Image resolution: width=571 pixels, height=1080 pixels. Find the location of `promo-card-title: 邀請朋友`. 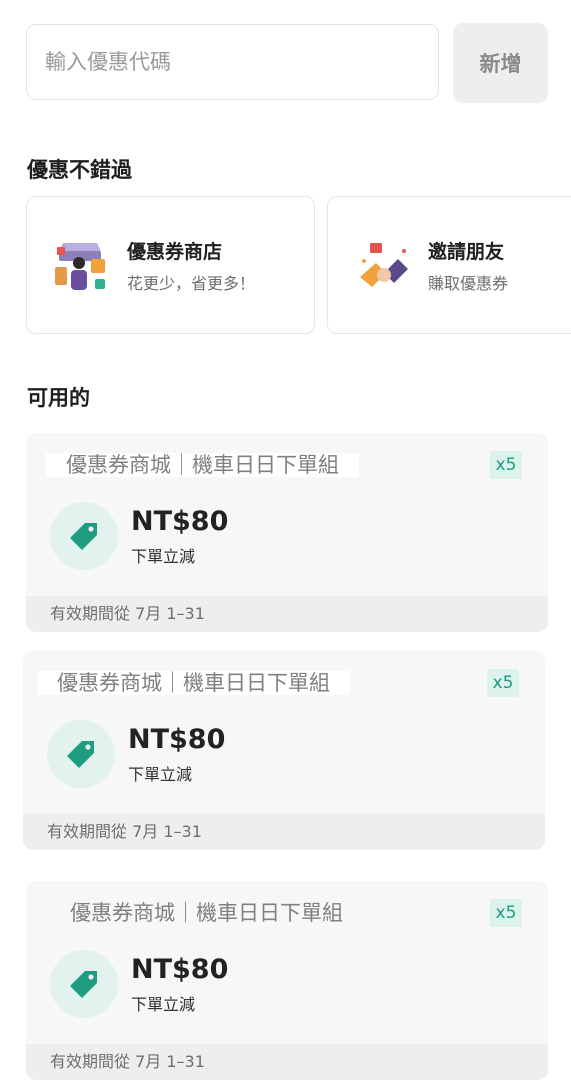

promo-card-title: 邀請朋友 is located at coordinates (466, 252).